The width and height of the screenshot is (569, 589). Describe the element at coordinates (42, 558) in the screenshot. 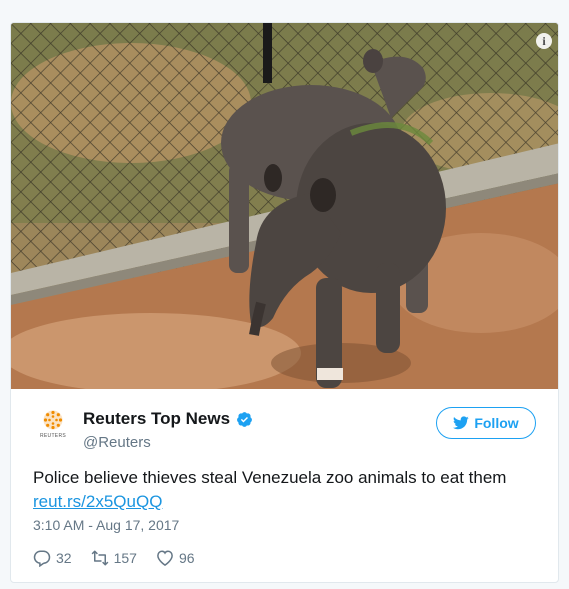

I see `reply-icon` at that location.